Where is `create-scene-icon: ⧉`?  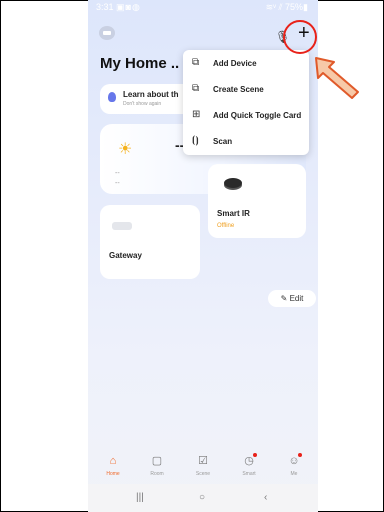
create-scene-icon: ⧉ is located at coordinates (196, 88).